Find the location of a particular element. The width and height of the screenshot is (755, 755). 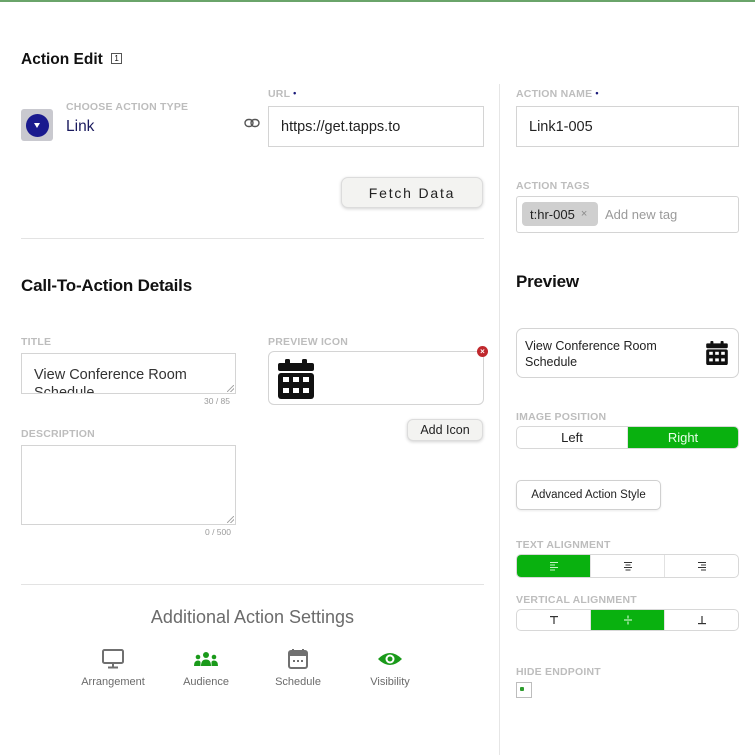

align-right-icon is located at coordinates (701, 566).